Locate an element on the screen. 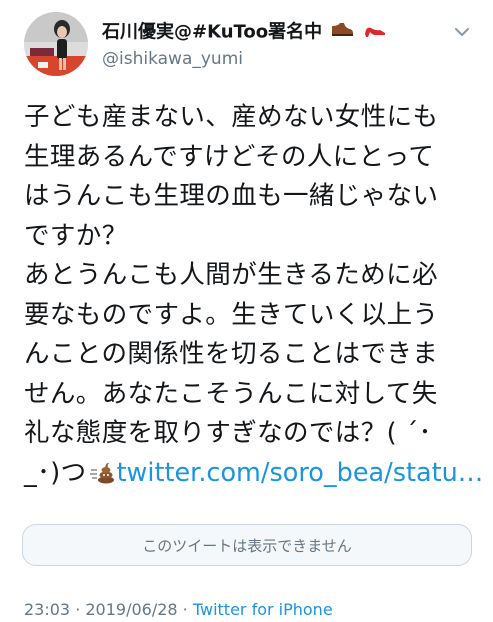 Image resolution: width=493 pixels, height=622 pixels. kaomoji-text: _･)つ is located at coordinates (55, 472).